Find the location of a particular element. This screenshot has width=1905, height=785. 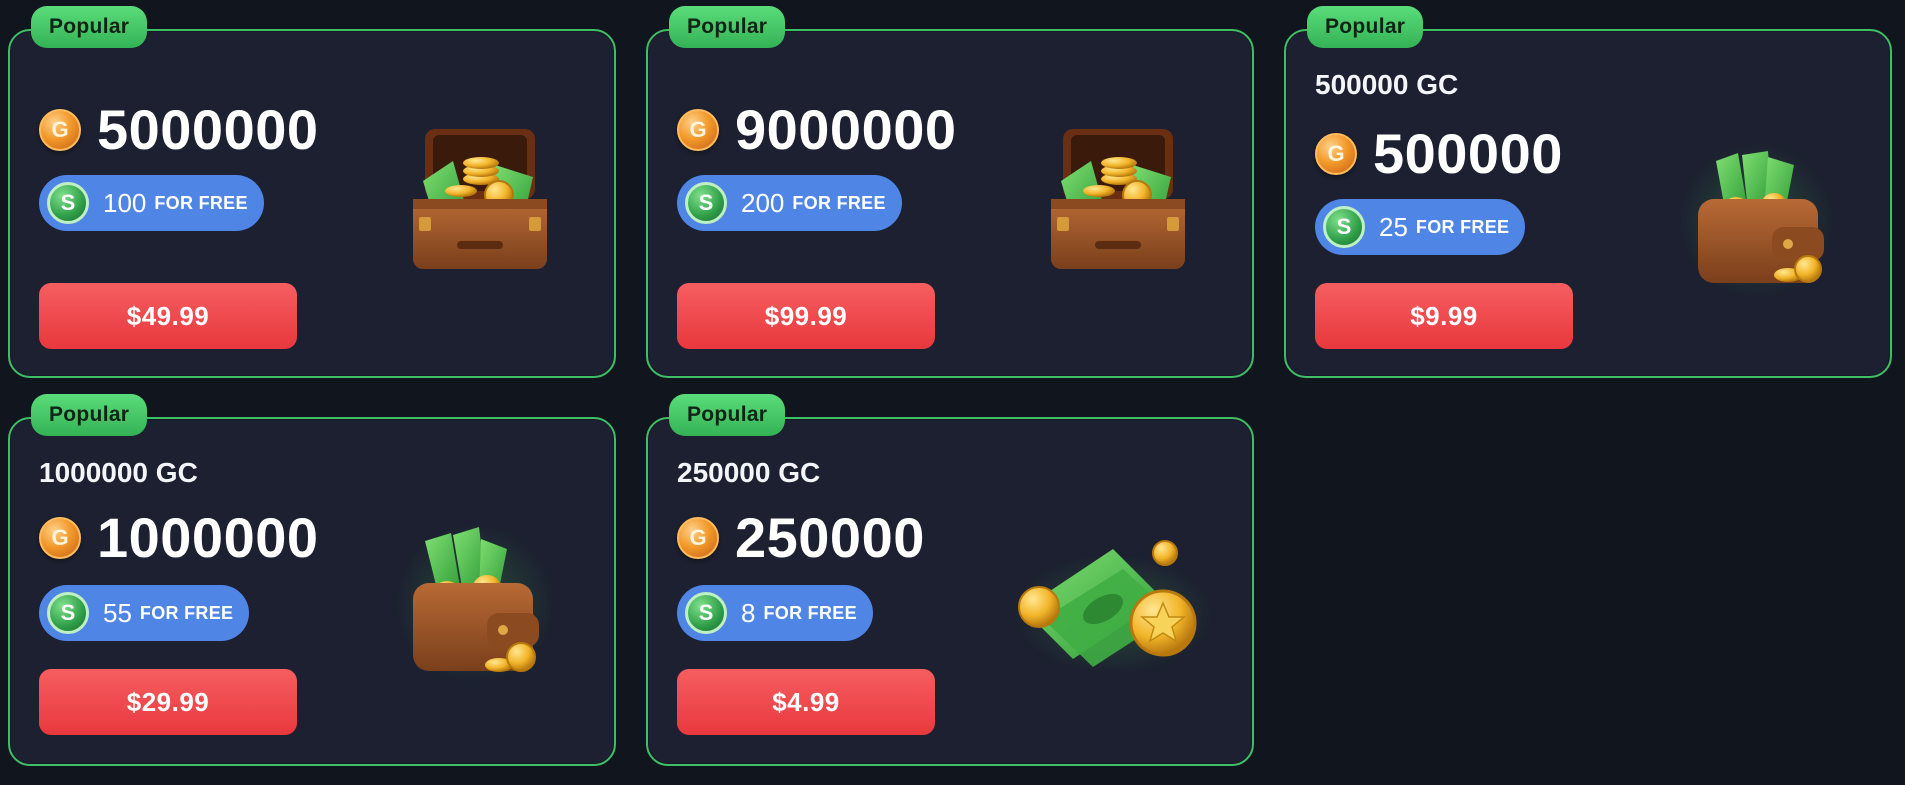

free-bonus-pill: S 8 FOR FREE is located at coordinates (775, 613).